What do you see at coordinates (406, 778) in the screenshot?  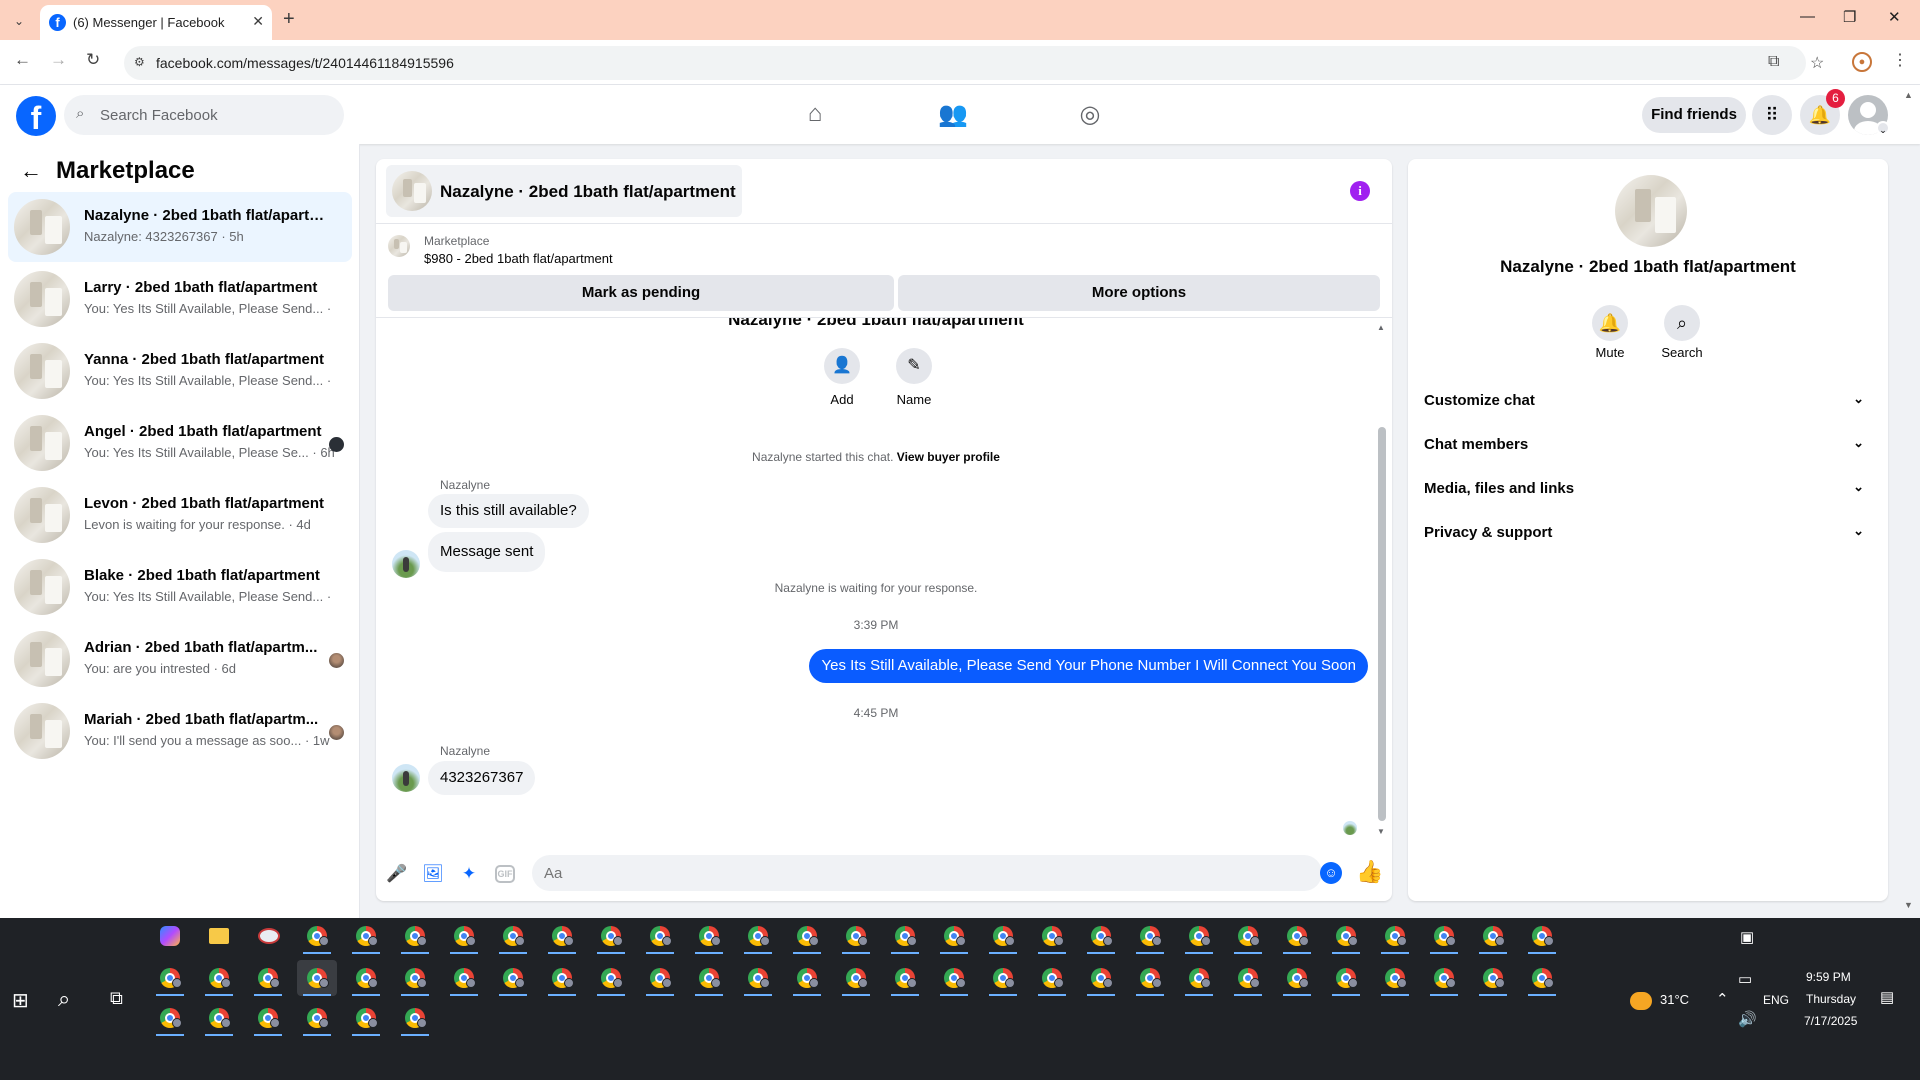 I see `sender-avatar` at bounding box center [406, 778].